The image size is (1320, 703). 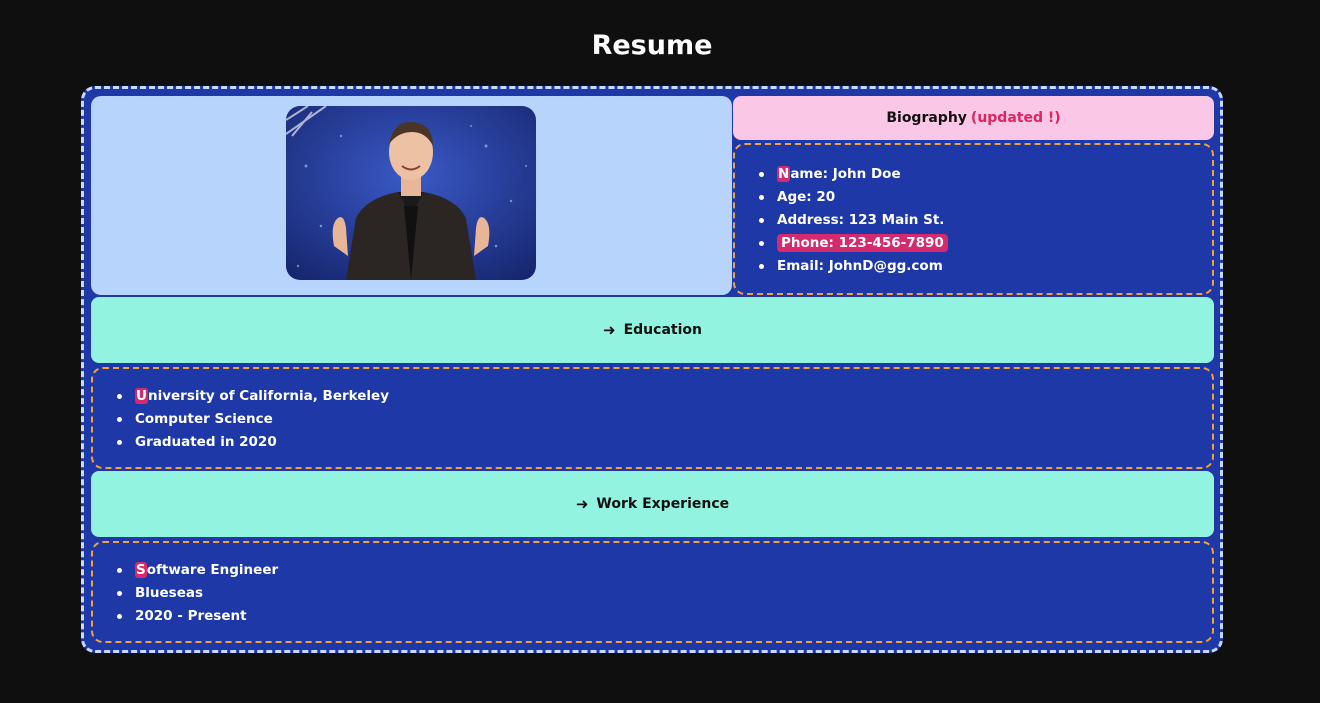 What do you see at coordinates (926, 118) in the screenshot?
I see `biography-title: Biography` at bounding box center [926, 118].